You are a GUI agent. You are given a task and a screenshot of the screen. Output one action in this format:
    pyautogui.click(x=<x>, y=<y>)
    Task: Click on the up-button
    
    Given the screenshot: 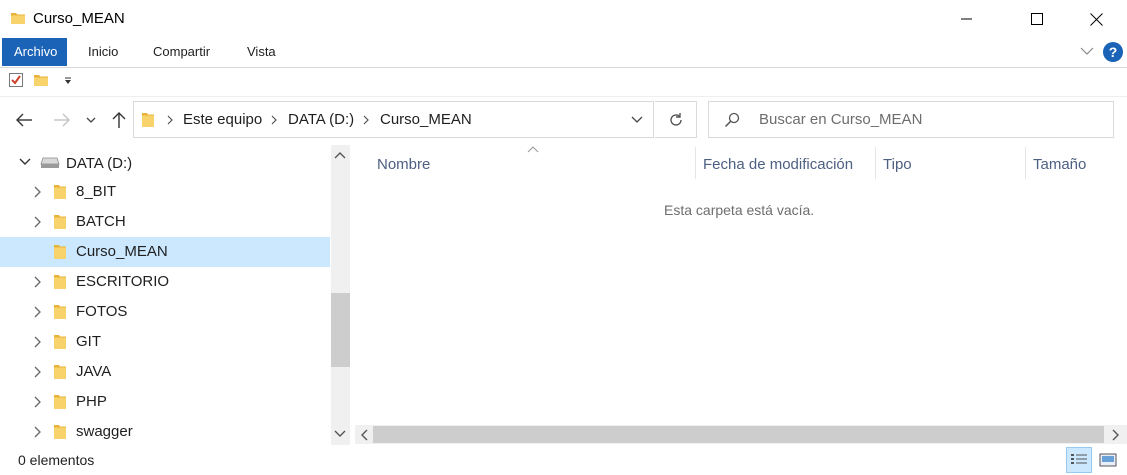 What is the action you would take?
    pyautogui.click(x=119, y=120)
    